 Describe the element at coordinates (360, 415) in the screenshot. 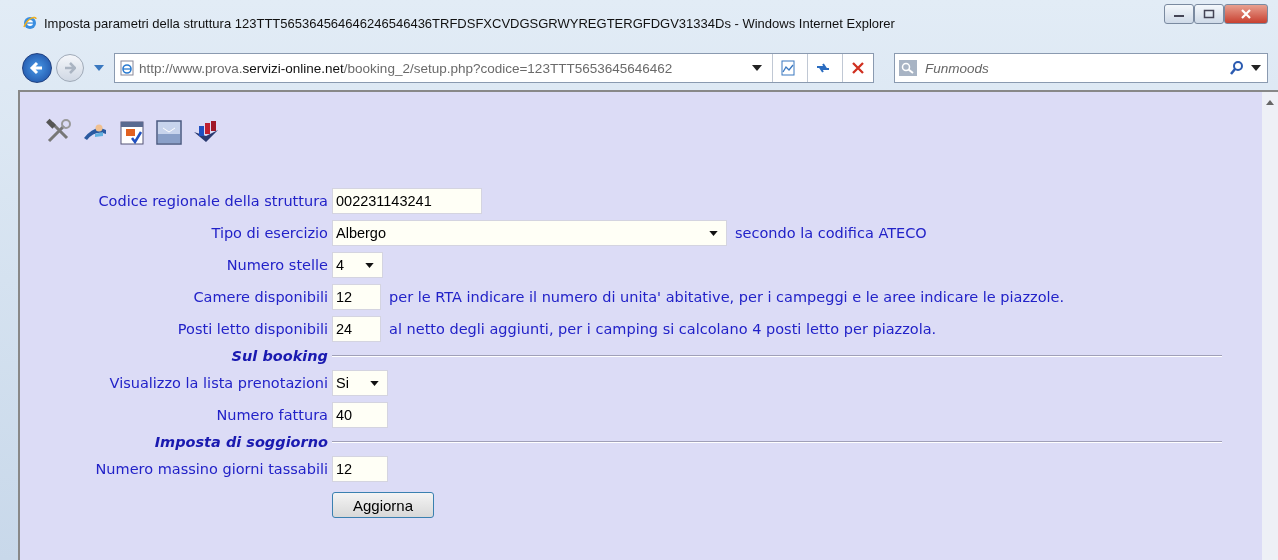

I see `text-field: 40` at that location.